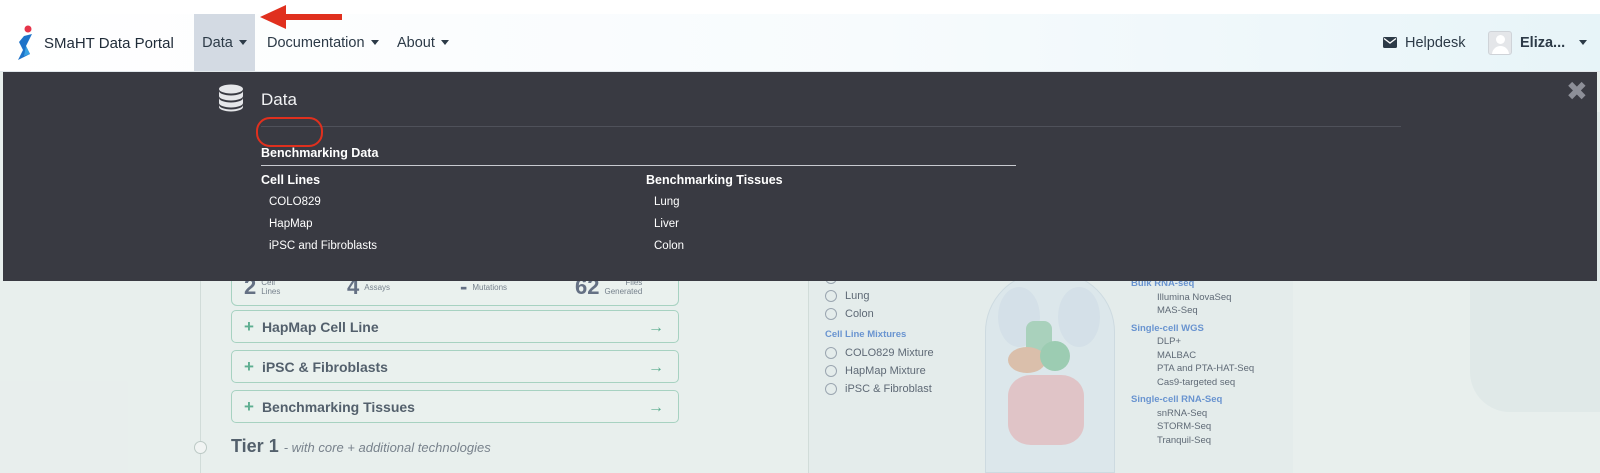 This screenshot has height=473, width=1600. I want to click on link-ipsc-fibroblasts: iPSC and Fibroblasts, so click(323, 246).